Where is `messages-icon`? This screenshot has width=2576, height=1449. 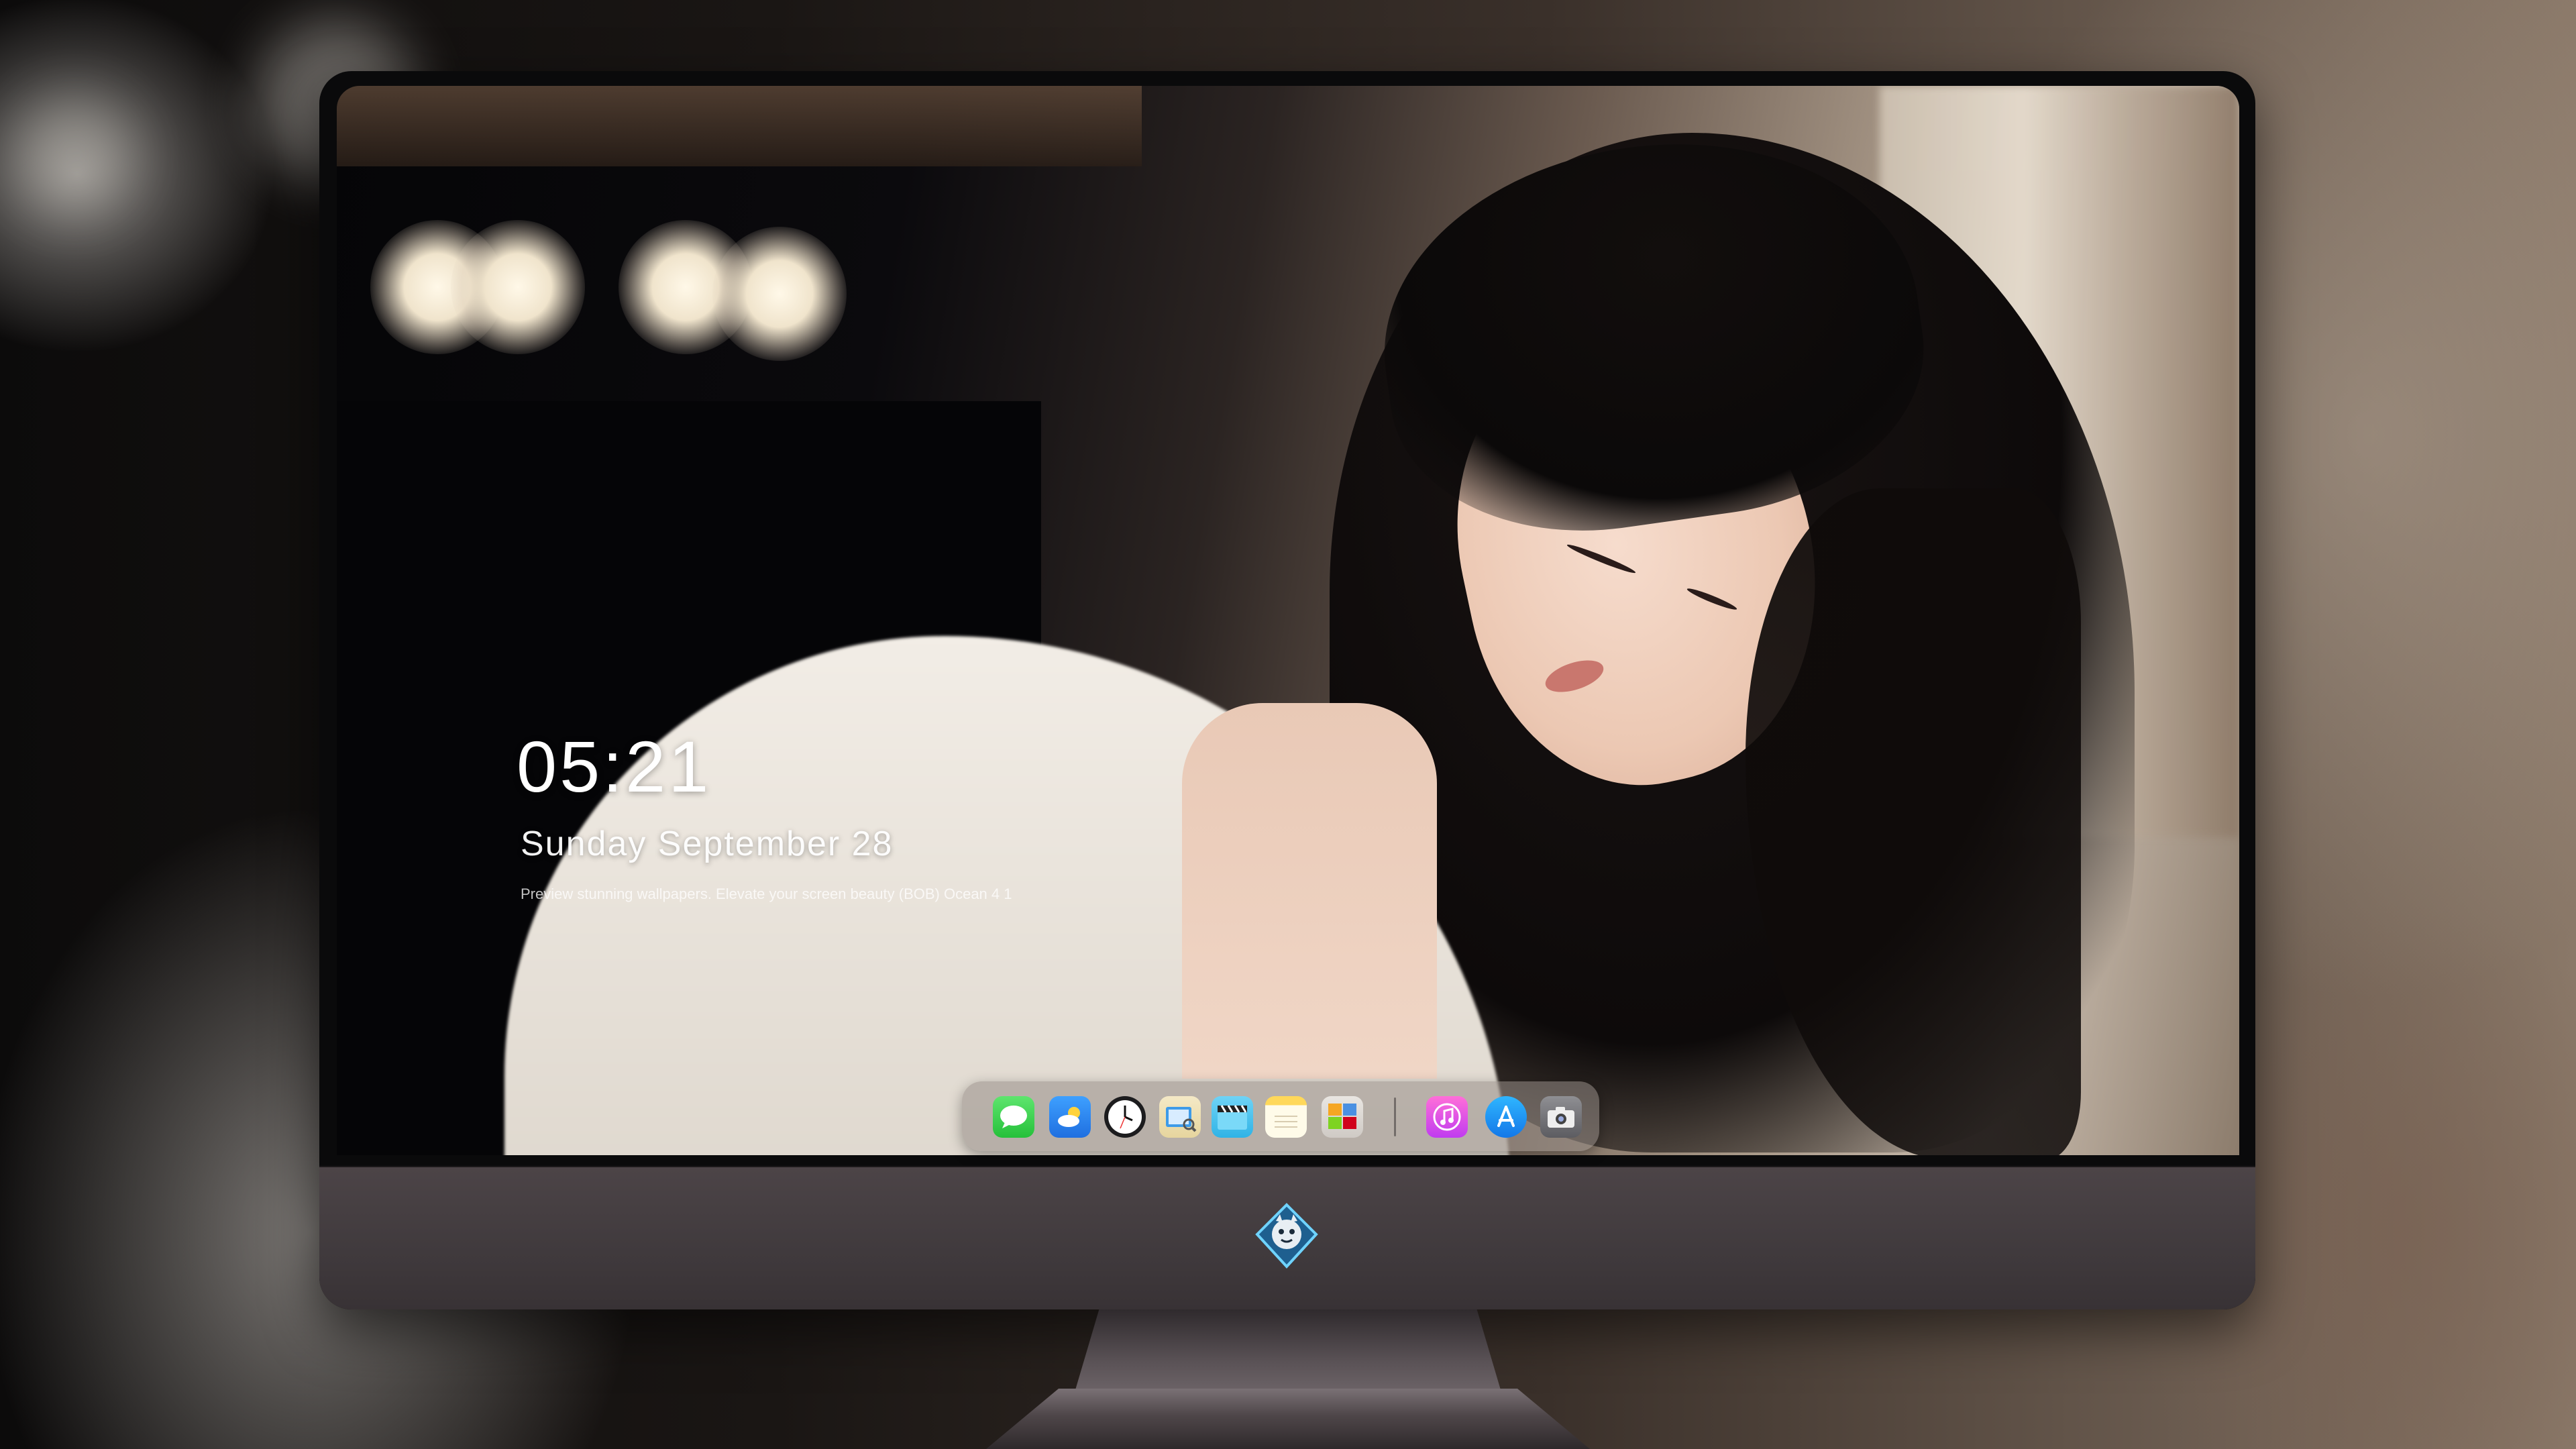 messages-icon is located at coordinates (1013, 1117).